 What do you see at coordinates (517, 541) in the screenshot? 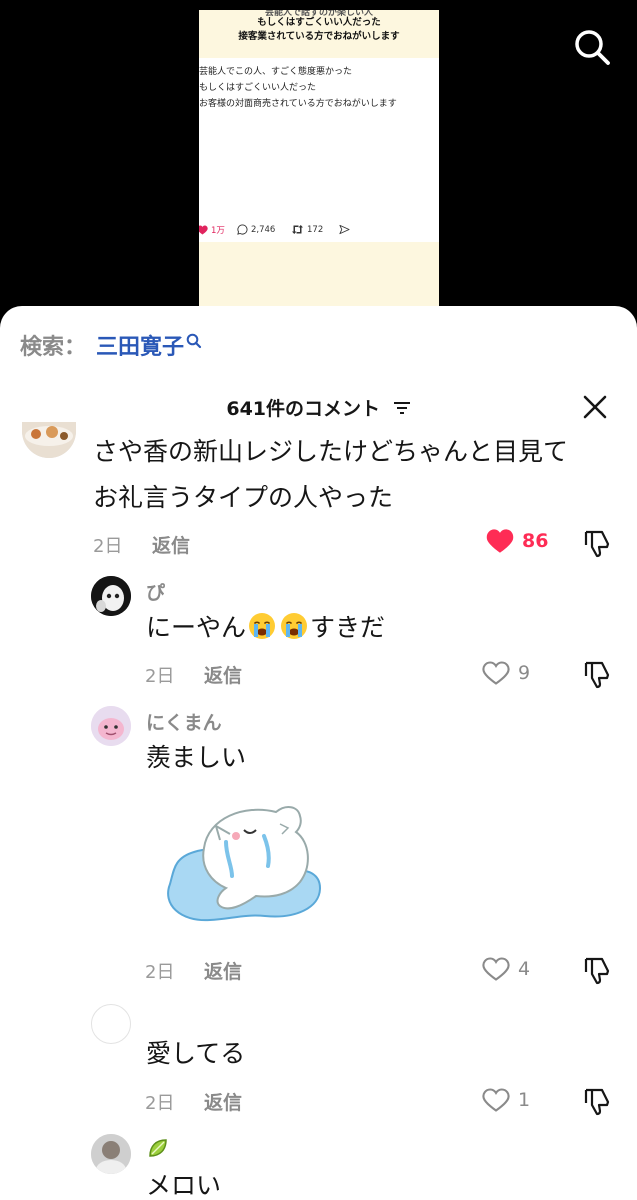
I see `like-button: 86` at bounding box center [517, 541].